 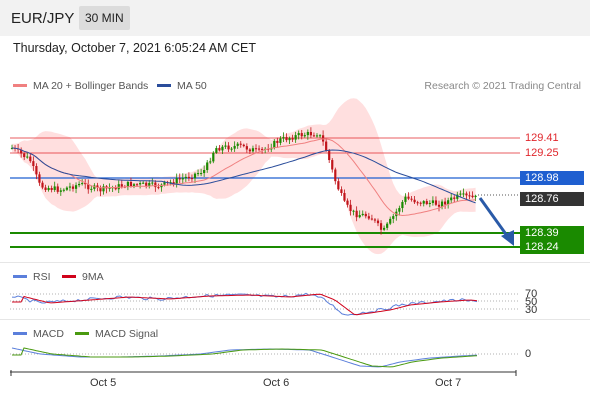 I want to click on legend-macd: MACD, so click(x=38, y=334).